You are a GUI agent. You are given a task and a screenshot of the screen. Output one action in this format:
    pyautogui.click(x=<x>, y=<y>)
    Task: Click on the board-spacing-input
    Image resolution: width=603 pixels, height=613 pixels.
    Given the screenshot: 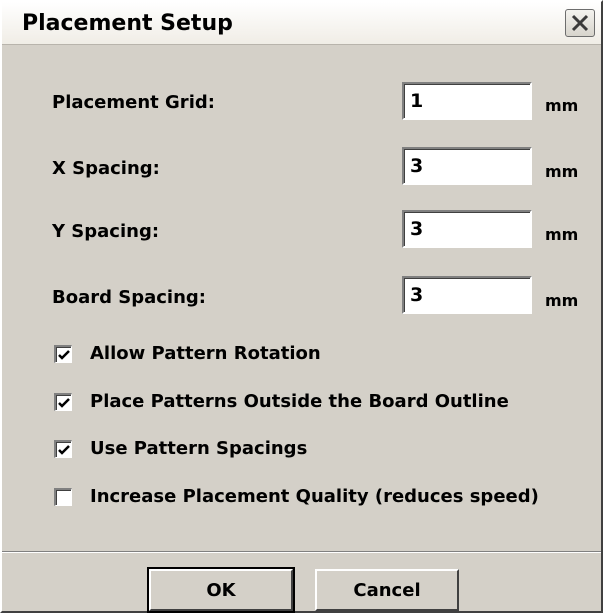 What is the action you would take?
    pyautogui.click(x=467, y=295)
    